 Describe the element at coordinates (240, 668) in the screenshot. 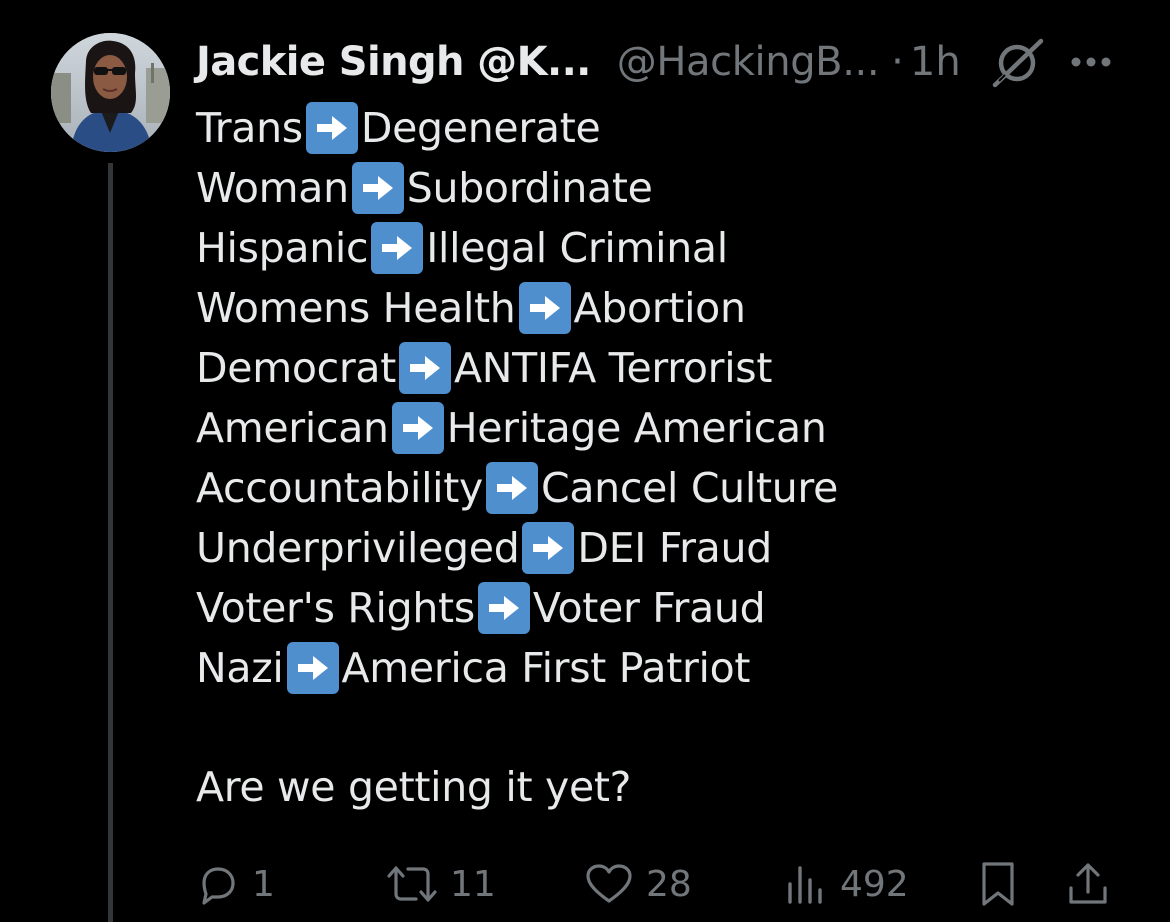

I see `line-left: Nazi` at that location.